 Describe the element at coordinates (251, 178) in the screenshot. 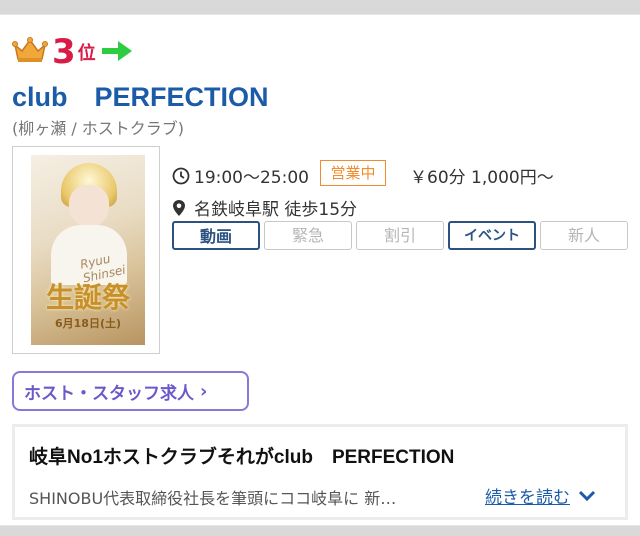

I see `hours-text: 19:00〜25:00` at that location.